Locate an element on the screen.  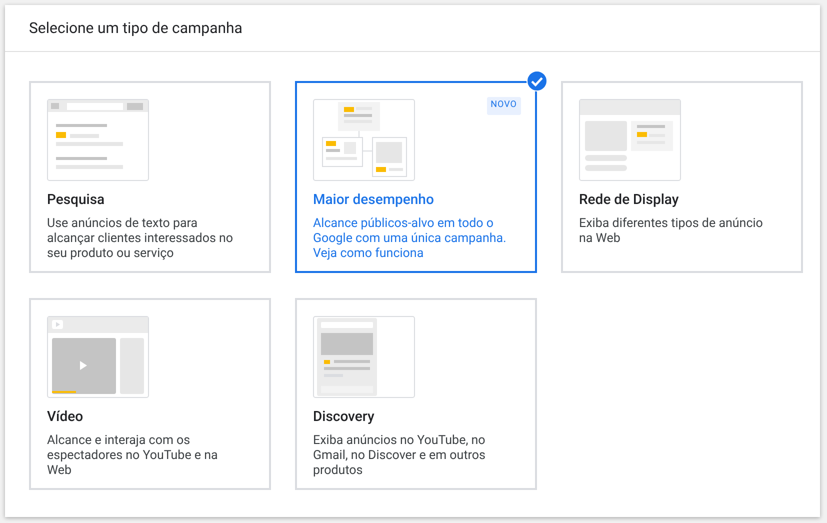
card-description: Exiba diferentes tipos de anúncio na Web is located at coordinates (671, 231).